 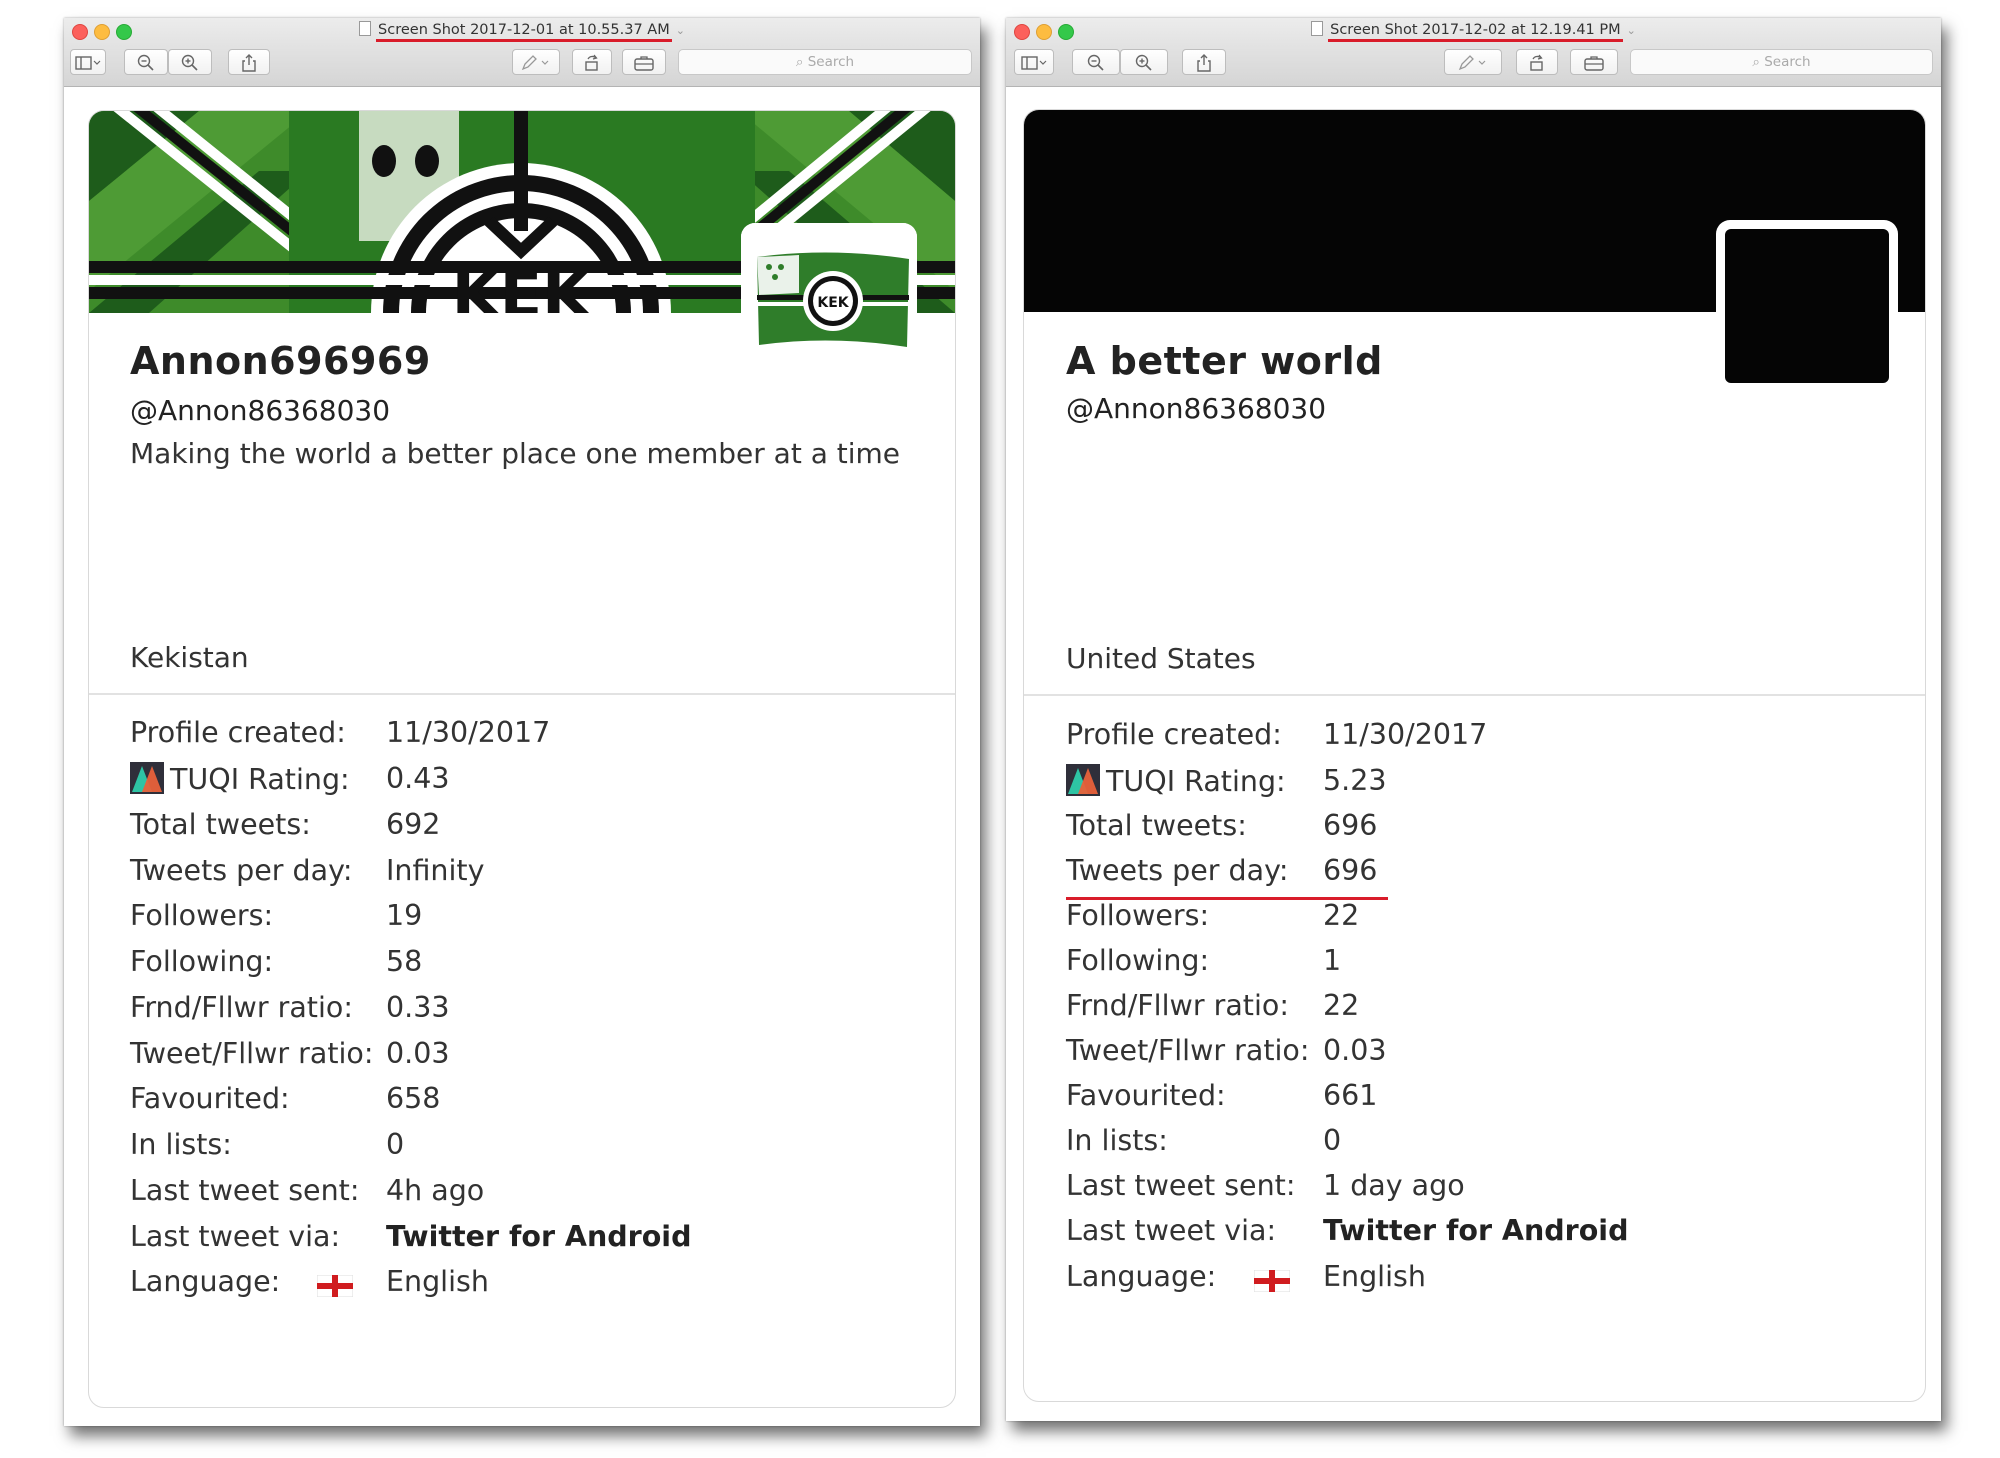 I want to click on window-title-text: Screen Shot 2017-12-01 at 10.55.37 AM, so click(x=524, y=32).